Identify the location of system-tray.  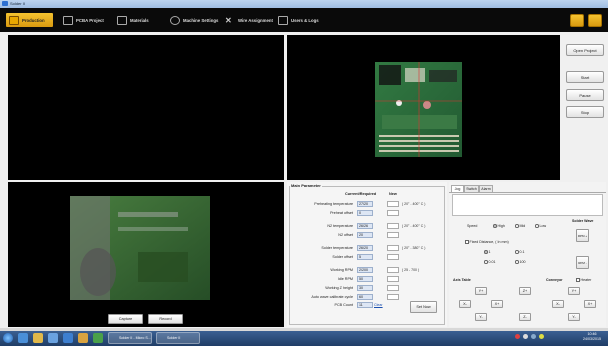
(545, 338).